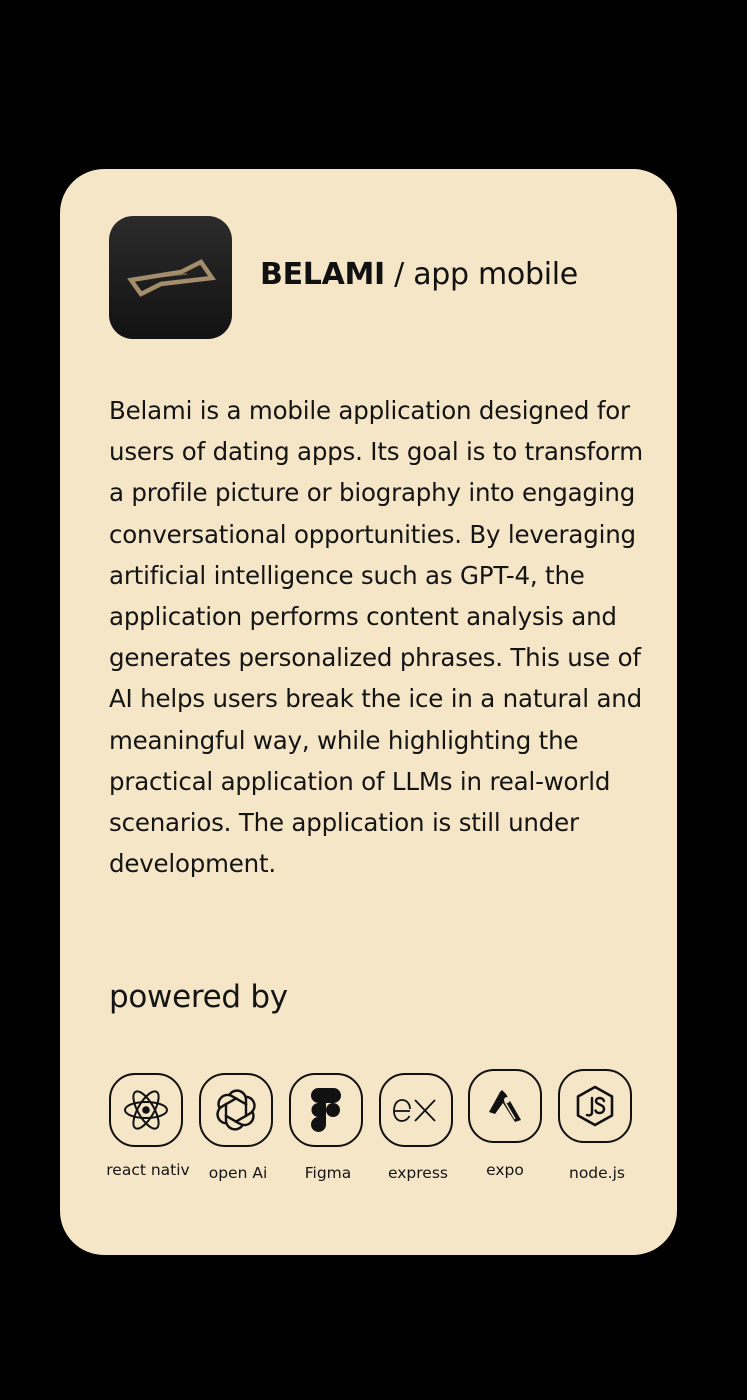 The width and height of the screenshot is (747, 1400). I want to click on tech-label-express: express, so click(418, 1173).